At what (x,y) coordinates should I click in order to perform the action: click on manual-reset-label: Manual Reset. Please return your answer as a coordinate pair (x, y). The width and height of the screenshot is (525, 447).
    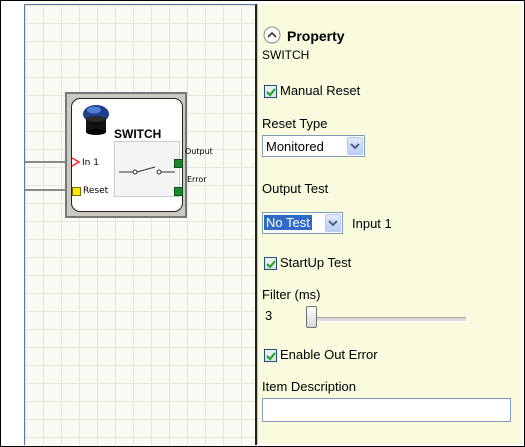
    Looking at the image, I should click on (320, 90).